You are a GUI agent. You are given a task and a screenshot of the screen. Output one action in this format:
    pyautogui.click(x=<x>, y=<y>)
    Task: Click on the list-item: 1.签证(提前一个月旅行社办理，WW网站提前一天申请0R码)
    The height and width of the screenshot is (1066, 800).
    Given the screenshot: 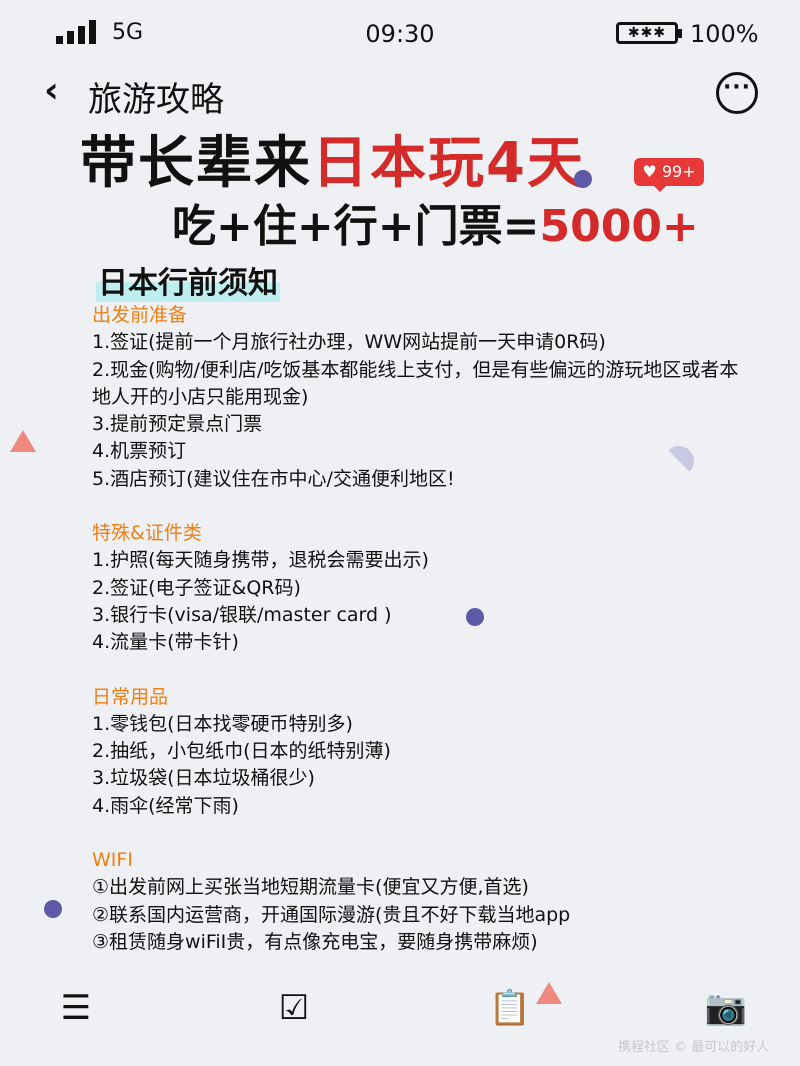 What is the action you would take?
    pyautogui.click(x=349, y=342)
    